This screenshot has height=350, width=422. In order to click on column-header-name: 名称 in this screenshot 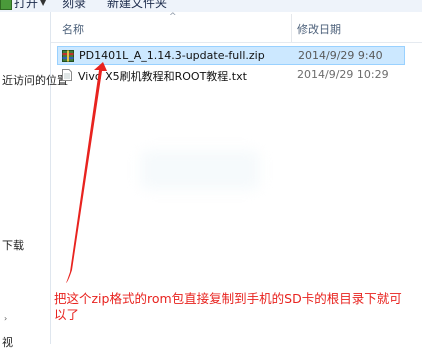, I will do `click(73, 29)`.